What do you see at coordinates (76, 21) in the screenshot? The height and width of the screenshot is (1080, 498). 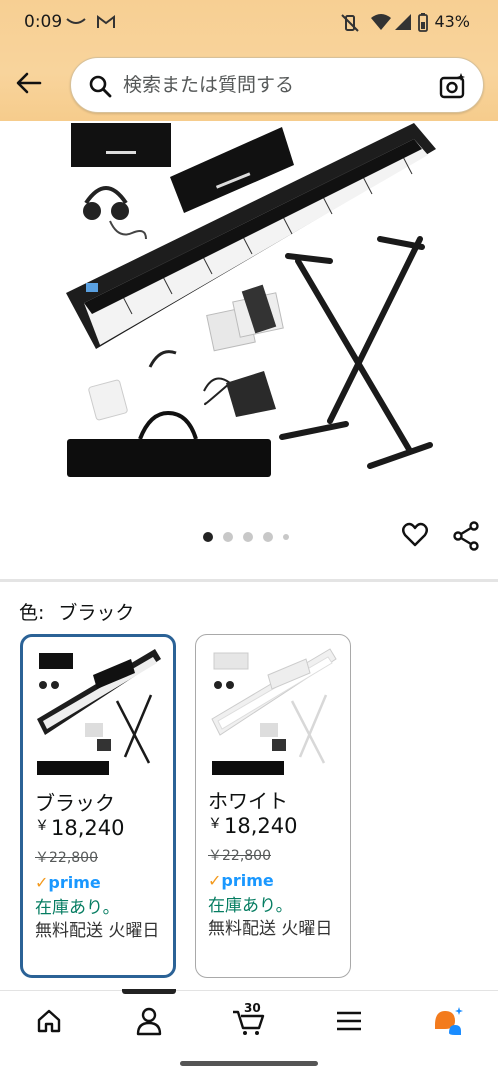 I see `missed-call-icon` at bounding box center [76, 21].